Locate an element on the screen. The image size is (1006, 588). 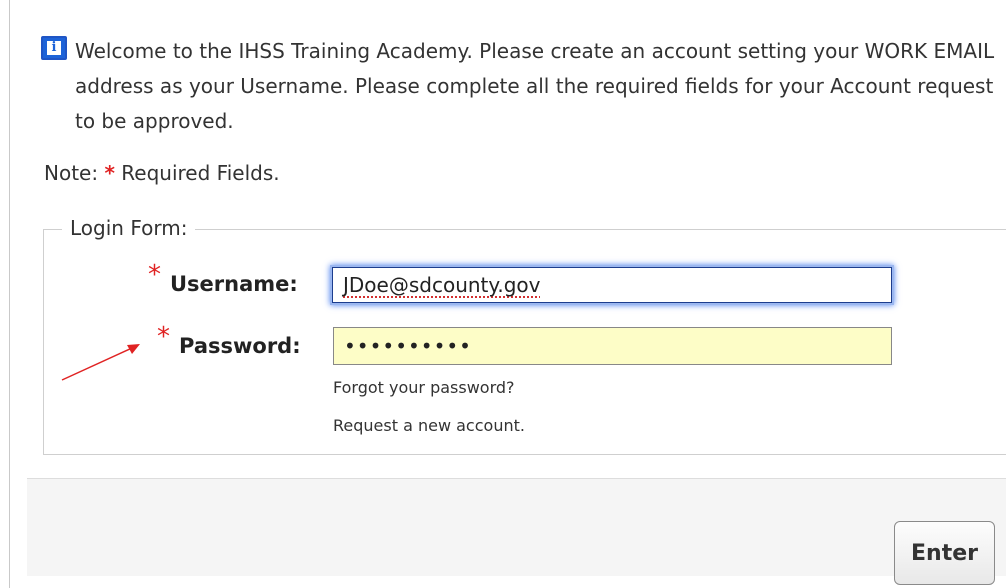
password-value: •••••••••• is located at coordinates (408, 346).